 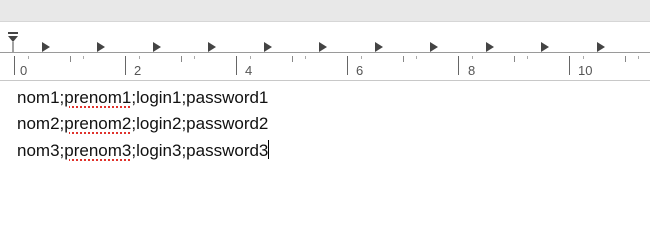 What do you see at coordinates (97, 123) in the screenshot?
I see `misspelled-word: prenom2` at bounding box center [97, 123].